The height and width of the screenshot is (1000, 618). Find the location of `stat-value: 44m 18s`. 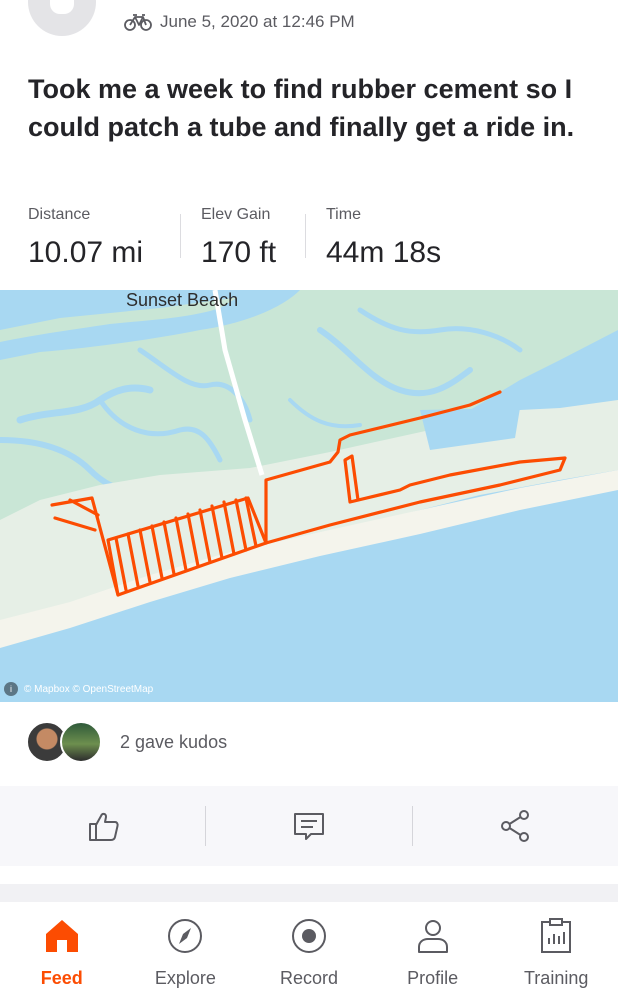

stat-value: 44m 18s is located at coordinates (384, 252).